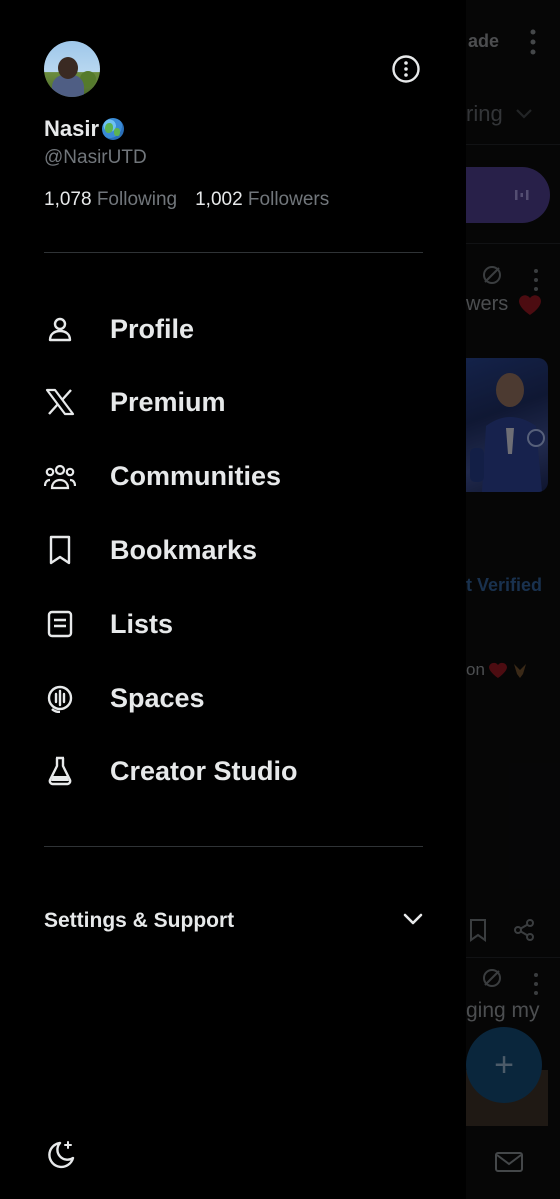 Image resolution: width=560 pixels, height=1199 pixels. Describe the element at coordinates (152, 328) in the screenshot. I see `menu-item-label: Profile` at that location.